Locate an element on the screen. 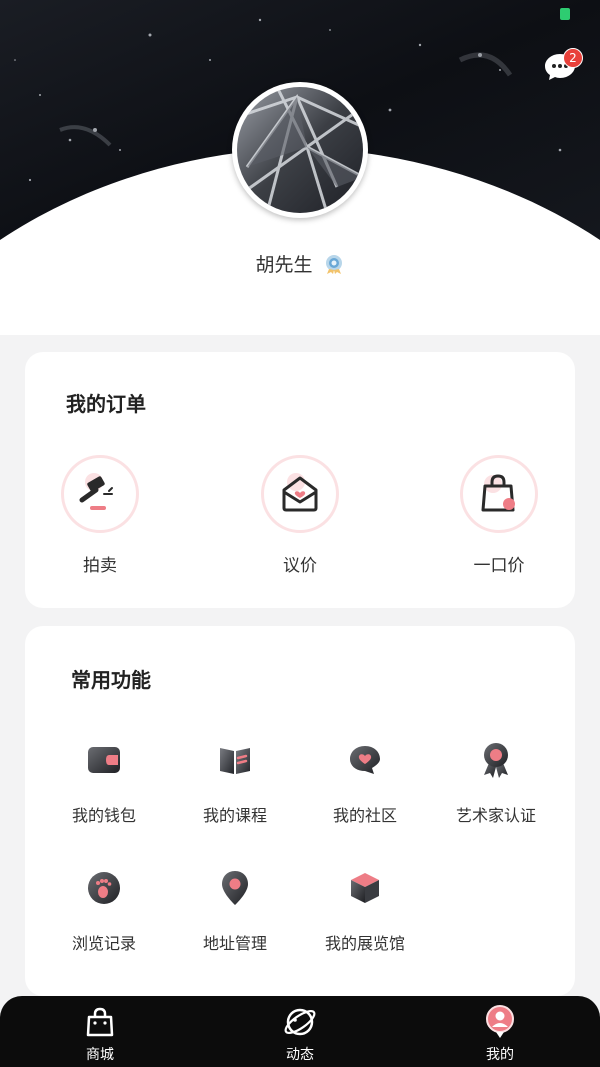  order-label-auction: 拍卖 is located at coordinates (100, 566).